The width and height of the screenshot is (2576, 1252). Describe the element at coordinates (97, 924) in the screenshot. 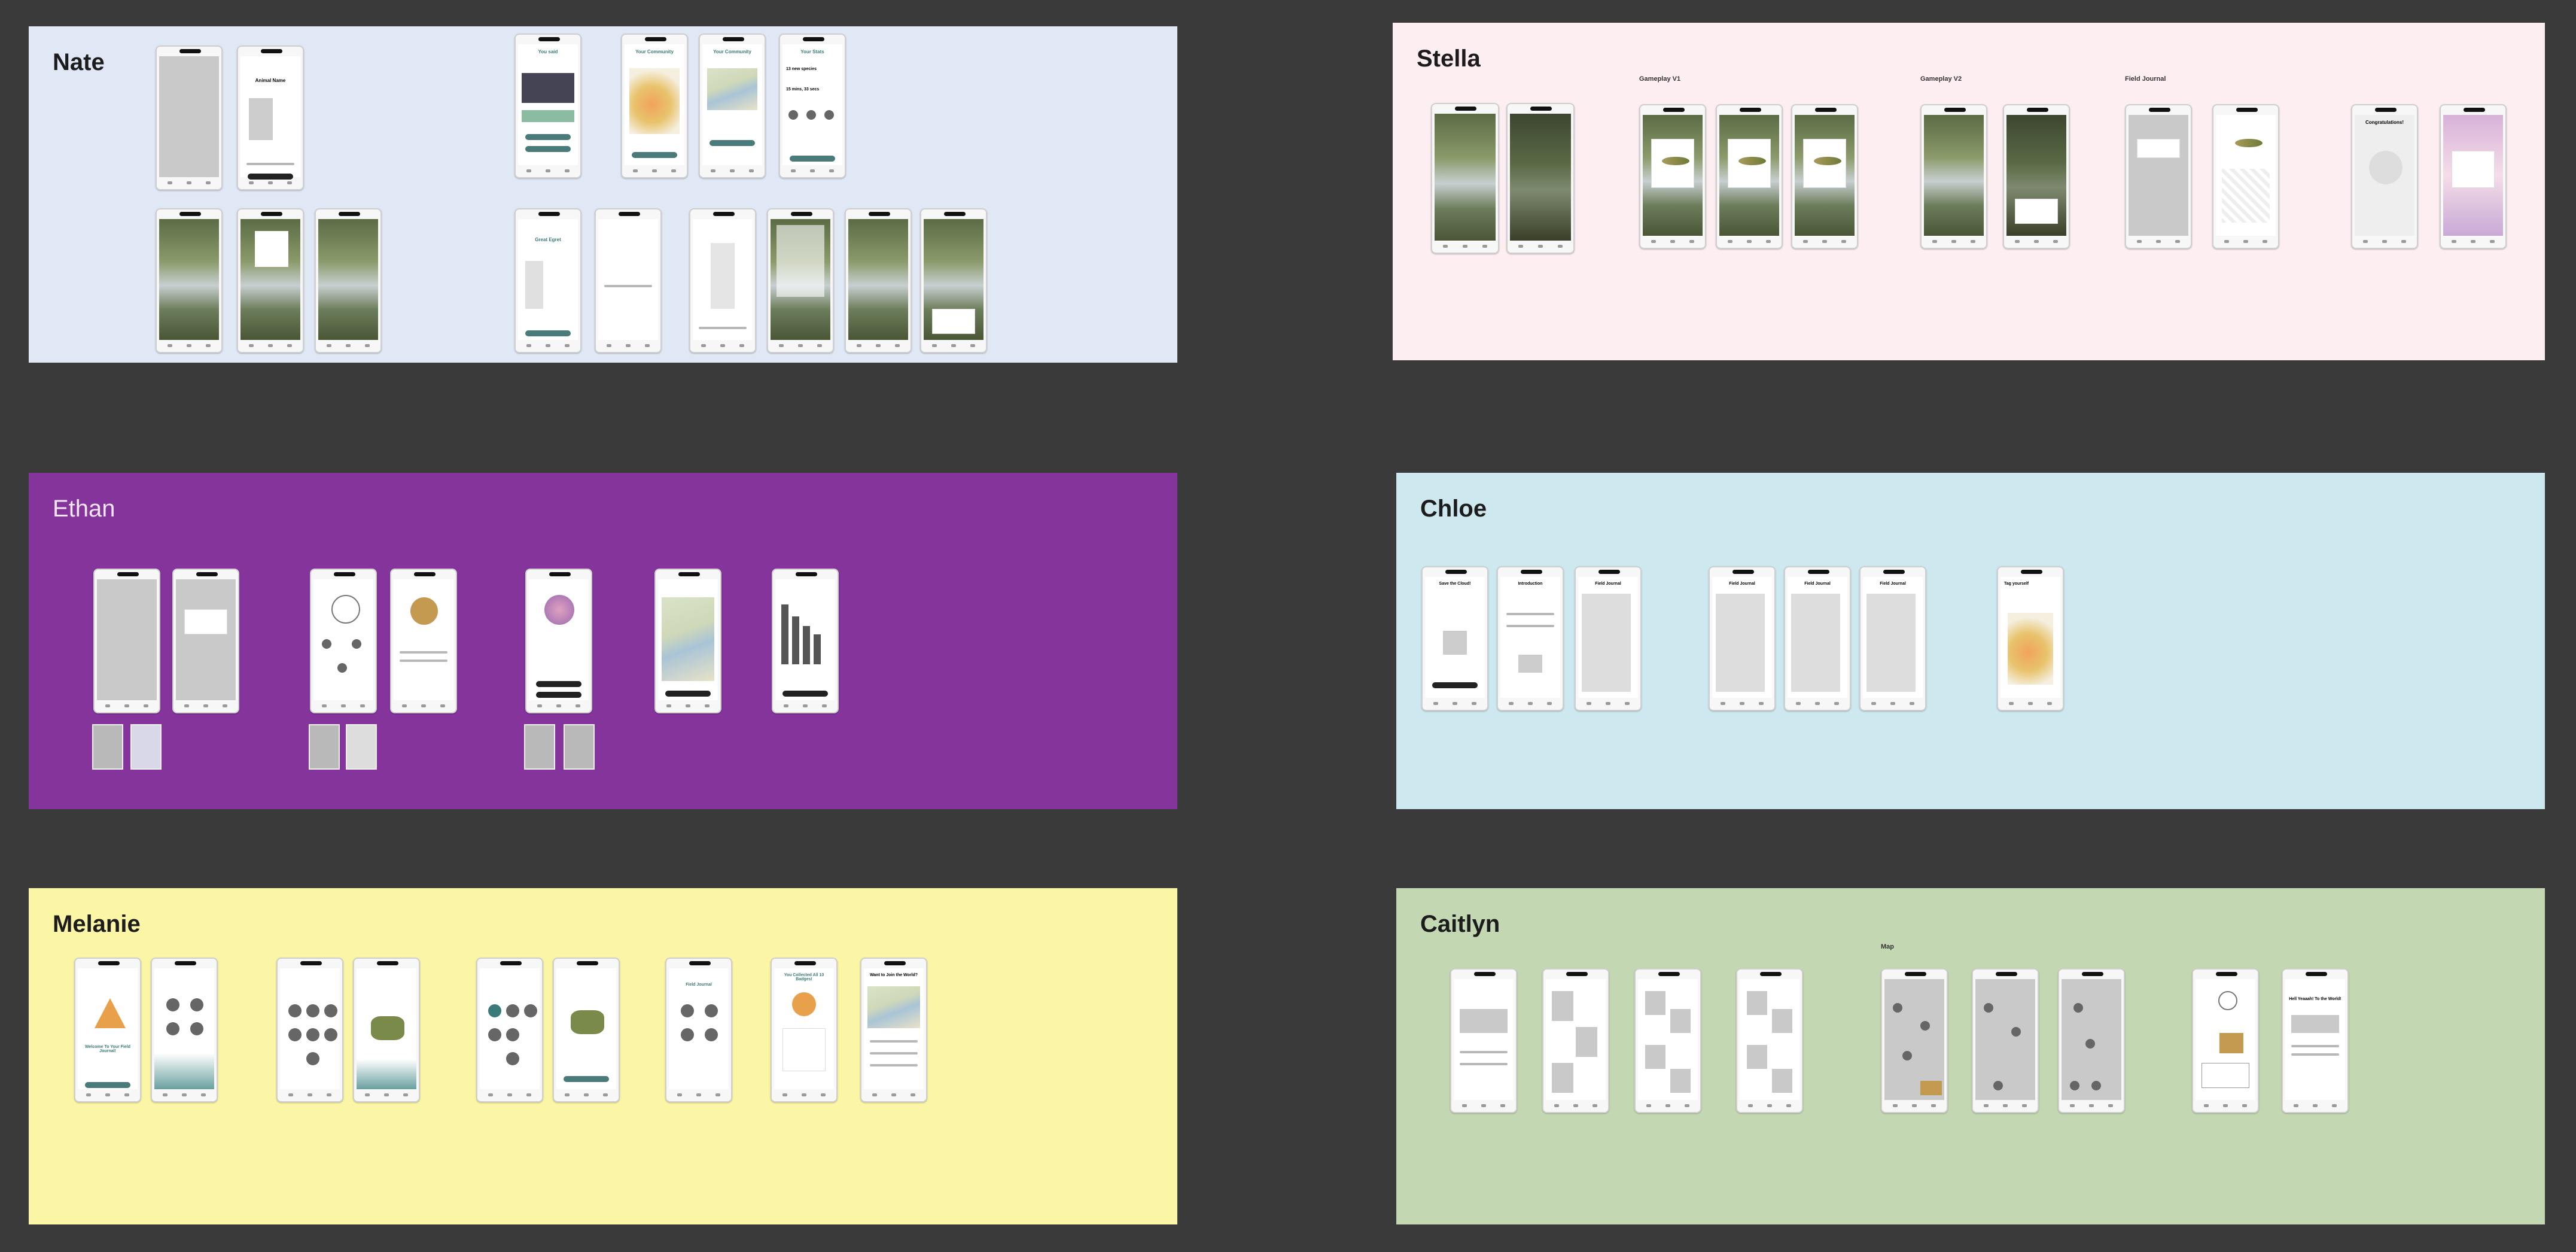

I see `section-title: Melanie` at that location.